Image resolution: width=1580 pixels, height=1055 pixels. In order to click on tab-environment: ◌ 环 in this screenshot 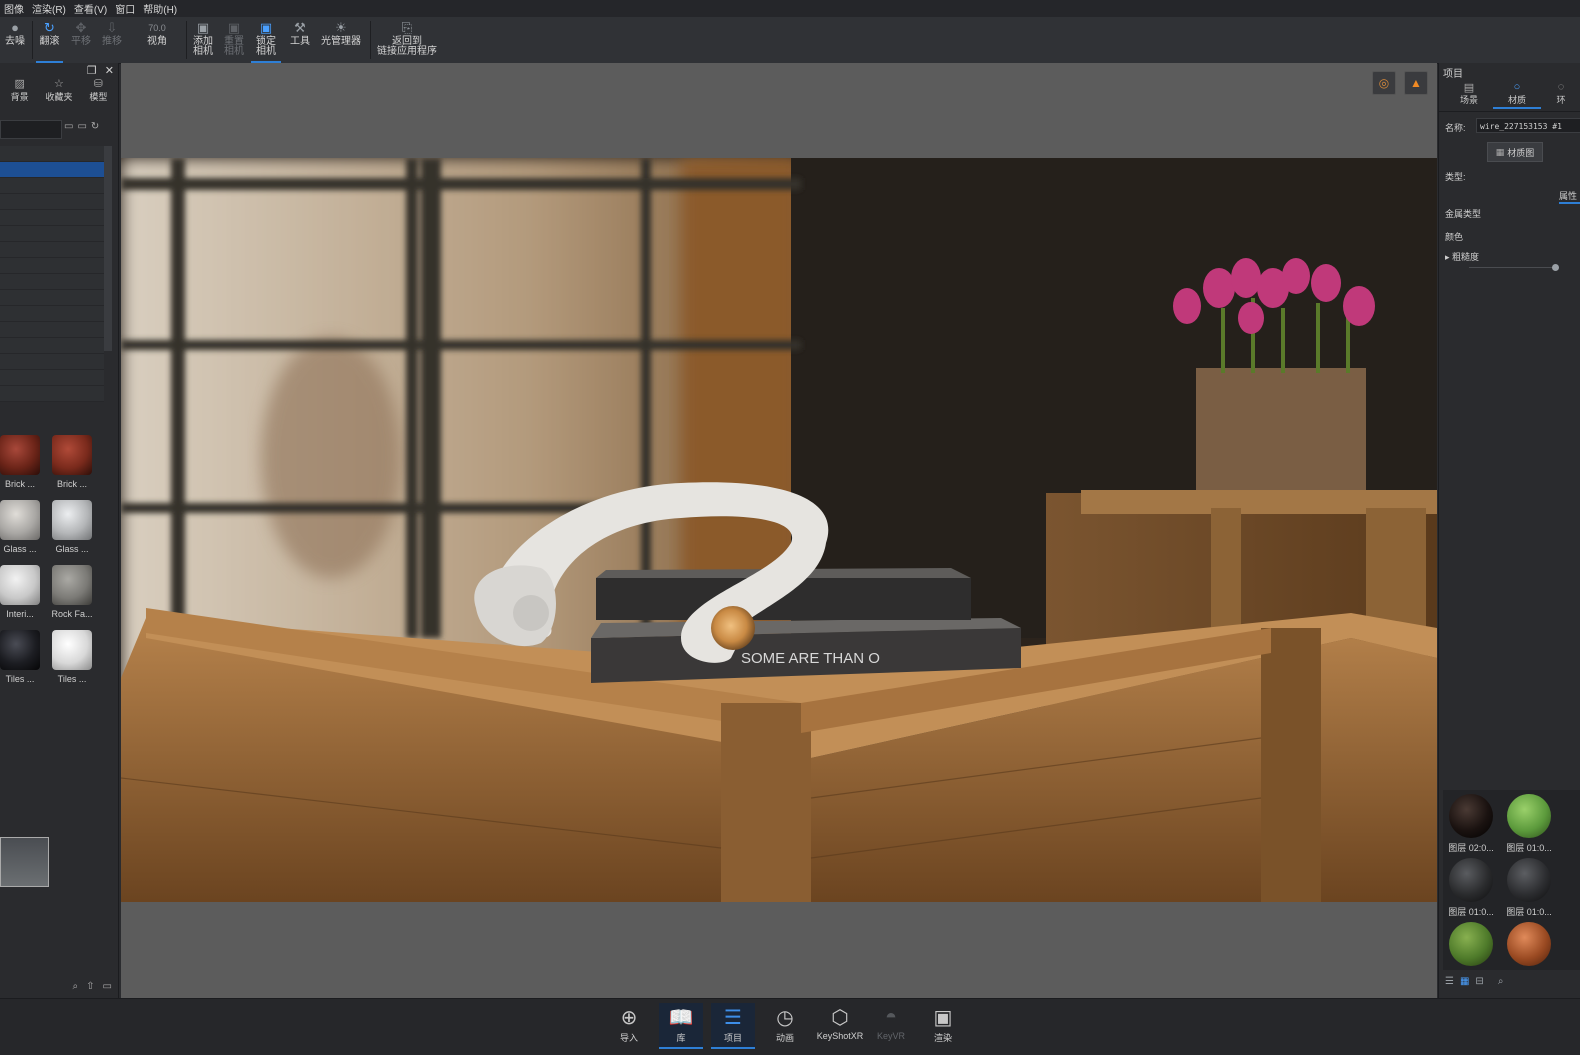, I will do `click(1560, 95)`.